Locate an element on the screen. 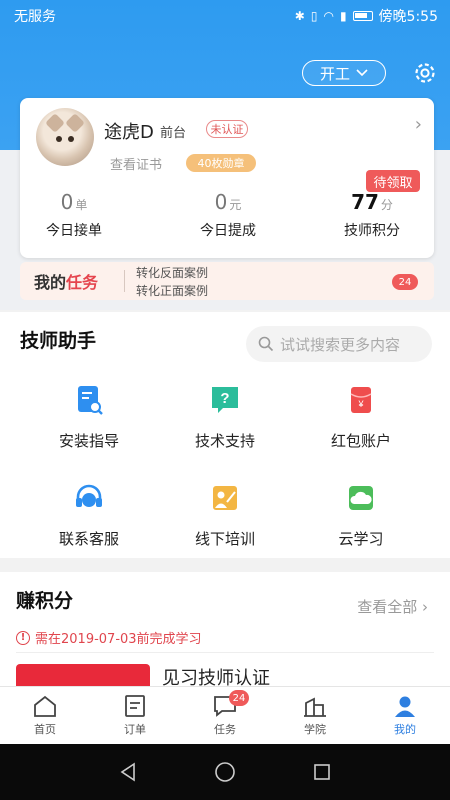  stat-unit: 单 is located at coordinates (81, 205).